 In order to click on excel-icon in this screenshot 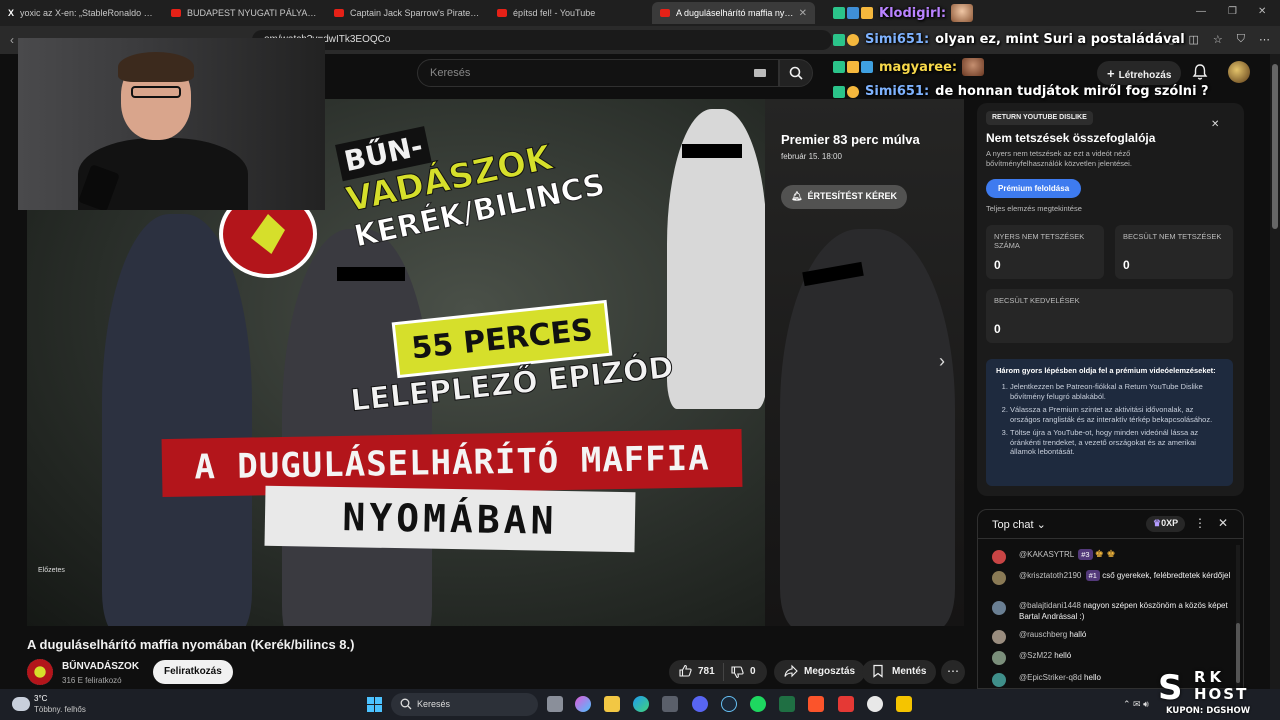, I will do `click(787, 704)`.